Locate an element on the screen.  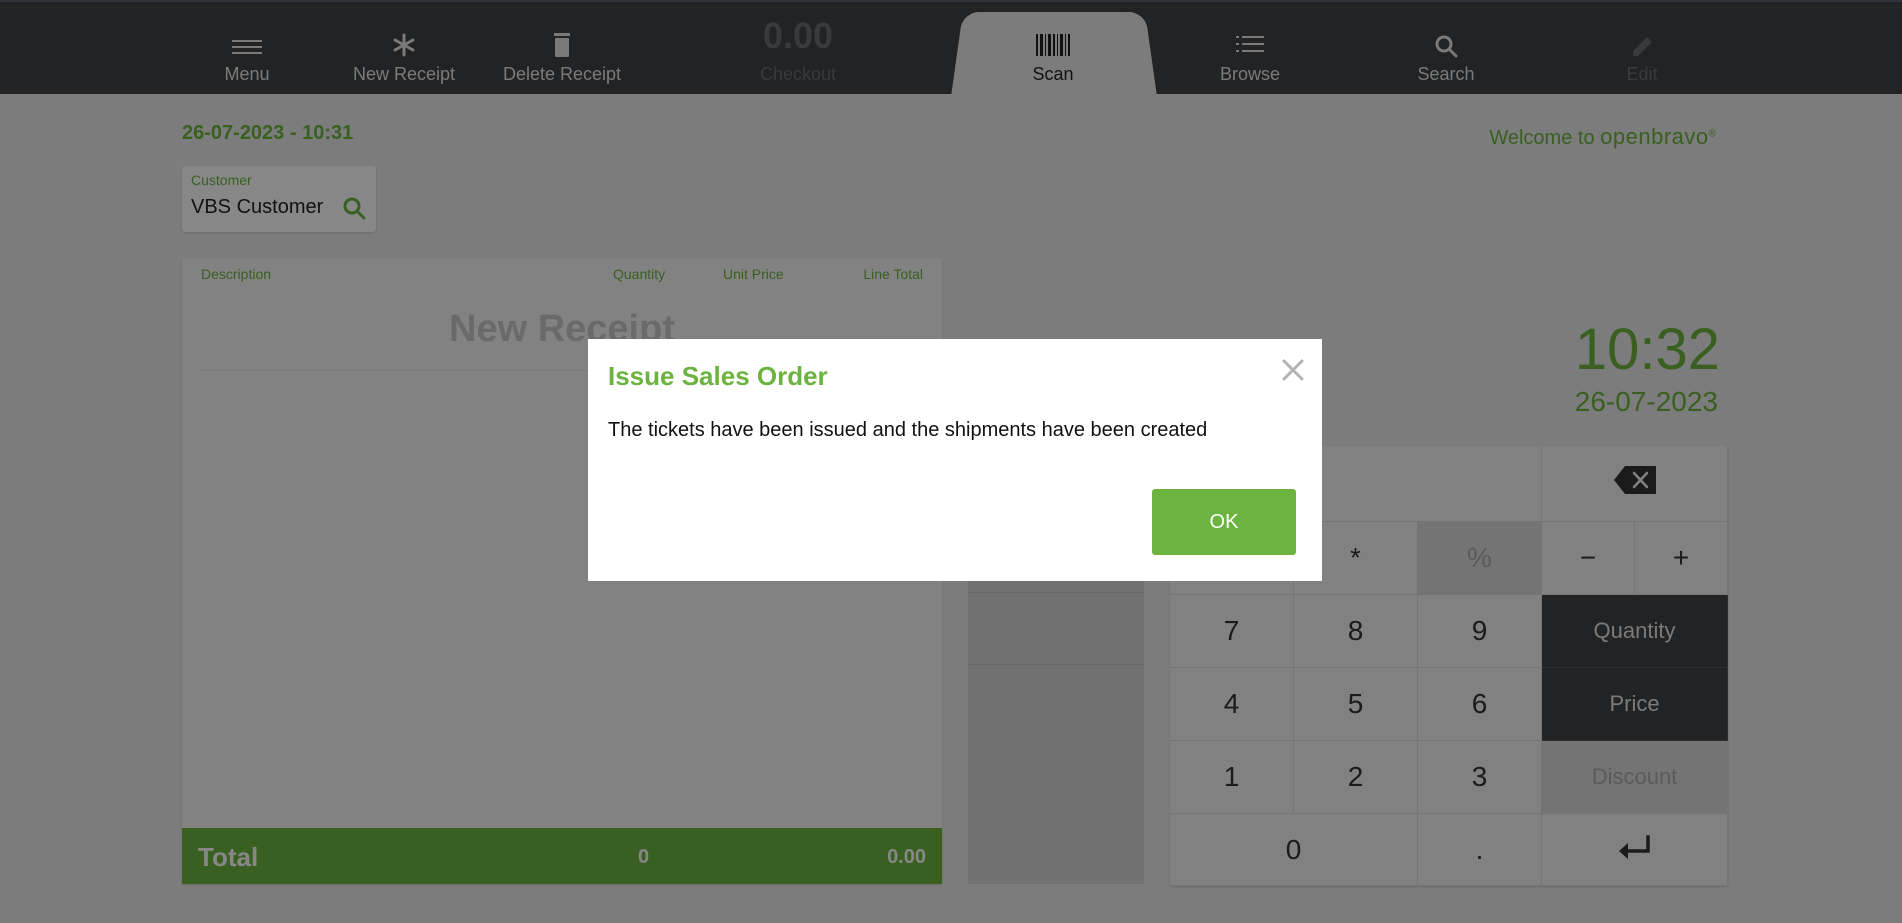
close-icon is located at coordinates (1293, 370).